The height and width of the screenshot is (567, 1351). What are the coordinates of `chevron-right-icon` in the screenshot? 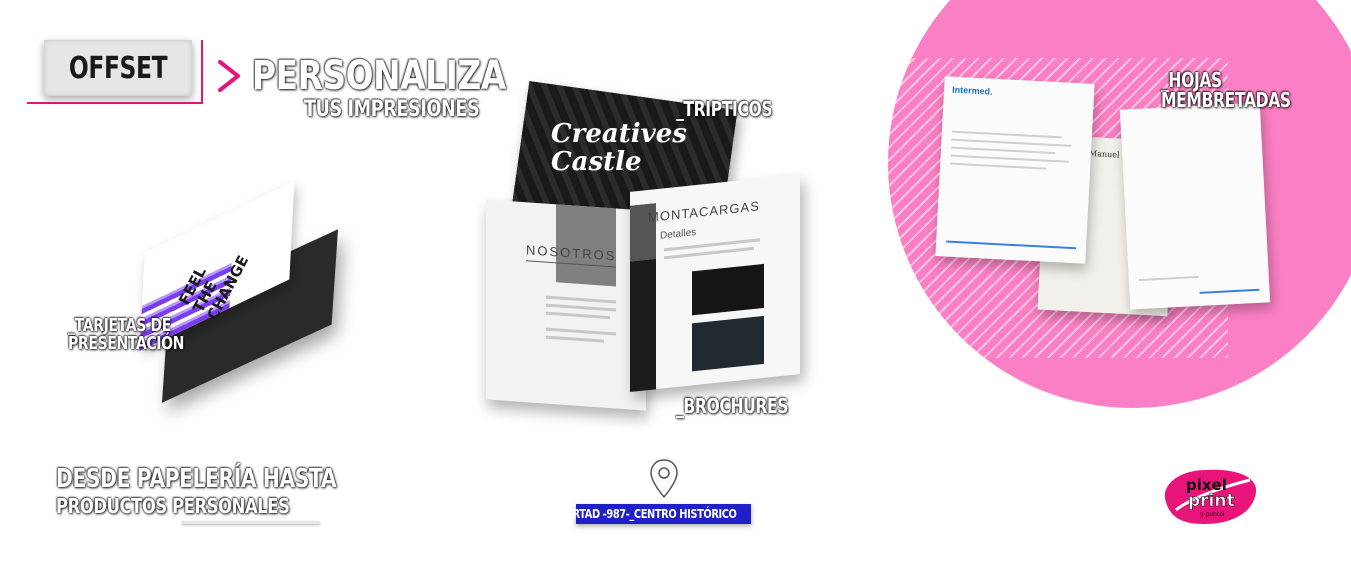 It's located at (229, 76).